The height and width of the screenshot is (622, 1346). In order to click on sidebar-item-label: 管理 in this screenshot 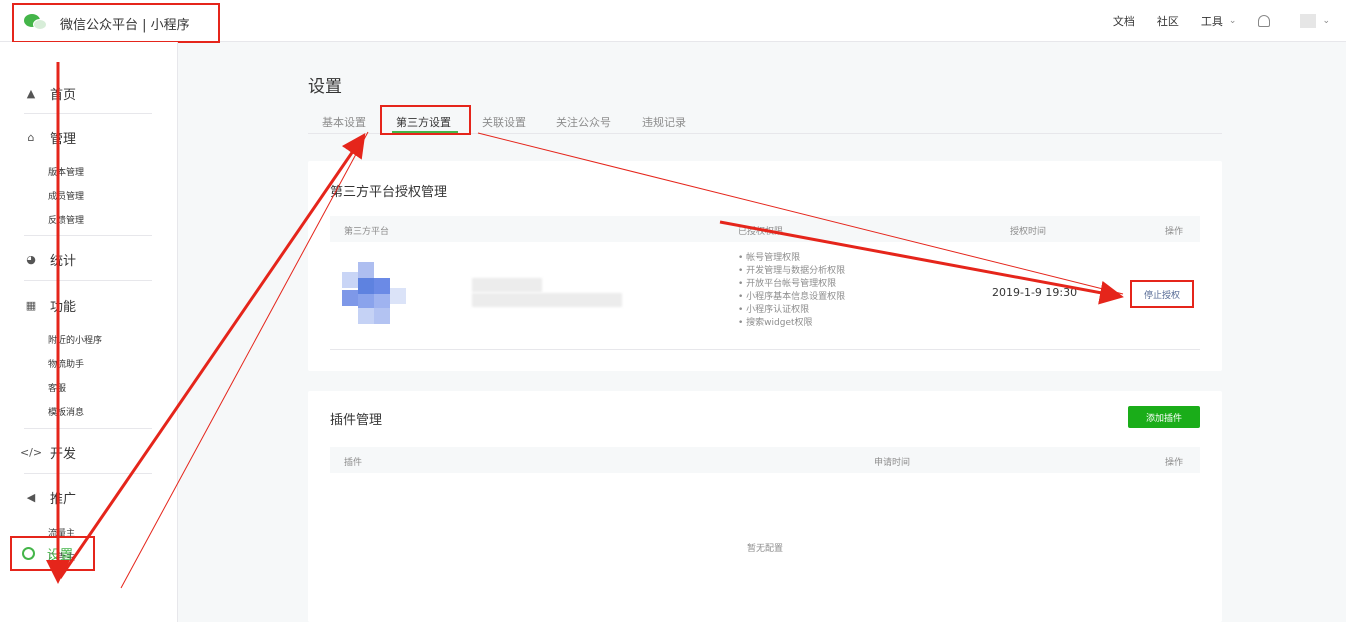, I will do `click(63, 139)`.